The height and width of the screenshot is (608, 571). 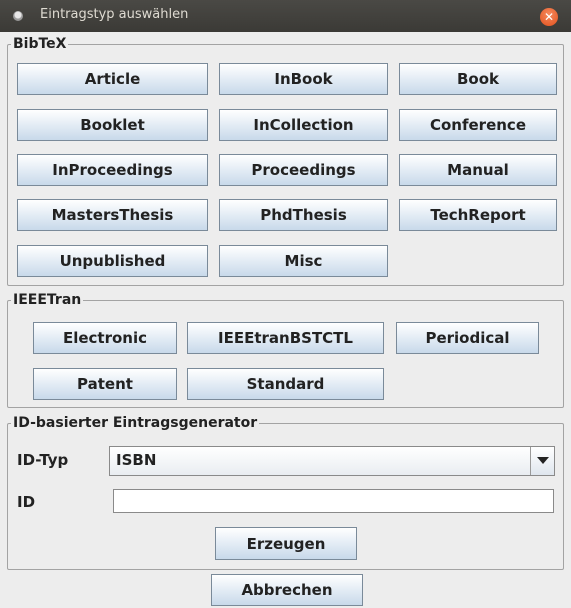 What do you see at coordinates (478, 170) in the screenshot?
I see `manual-button: Manual` at bounding box center [478, 170].